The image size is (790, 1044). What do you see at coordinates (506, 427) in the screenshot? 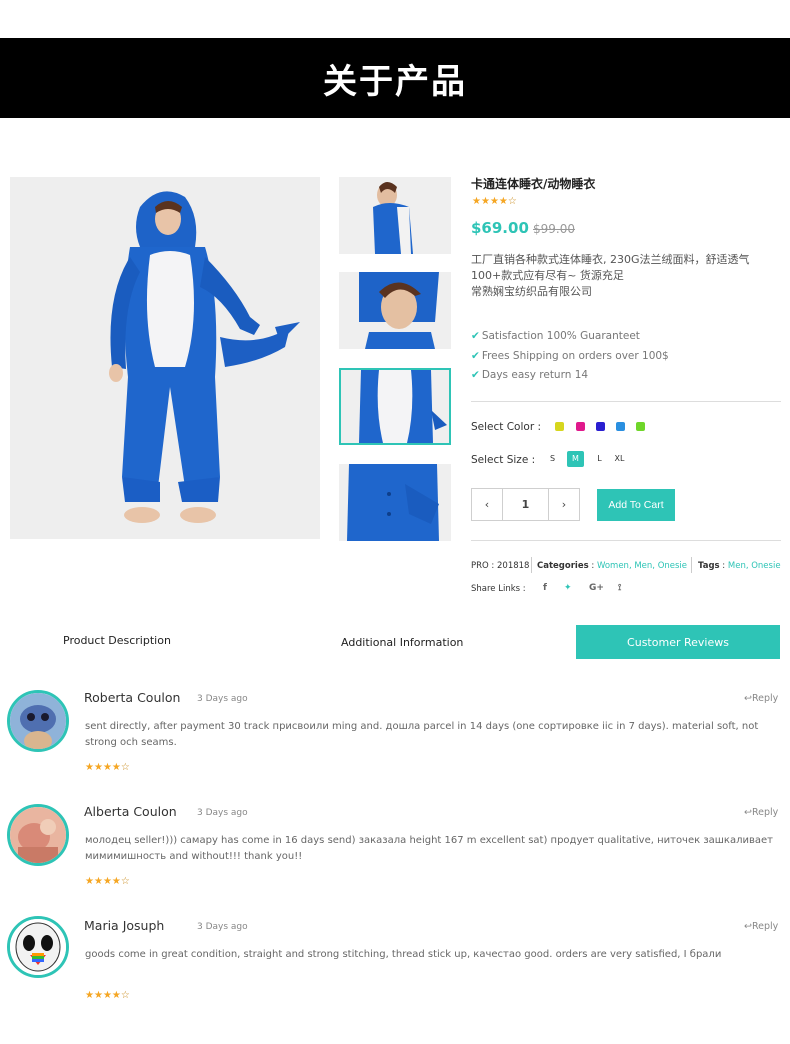
I see `select-color-label: Select Color :` at bounding box center [506, 427].